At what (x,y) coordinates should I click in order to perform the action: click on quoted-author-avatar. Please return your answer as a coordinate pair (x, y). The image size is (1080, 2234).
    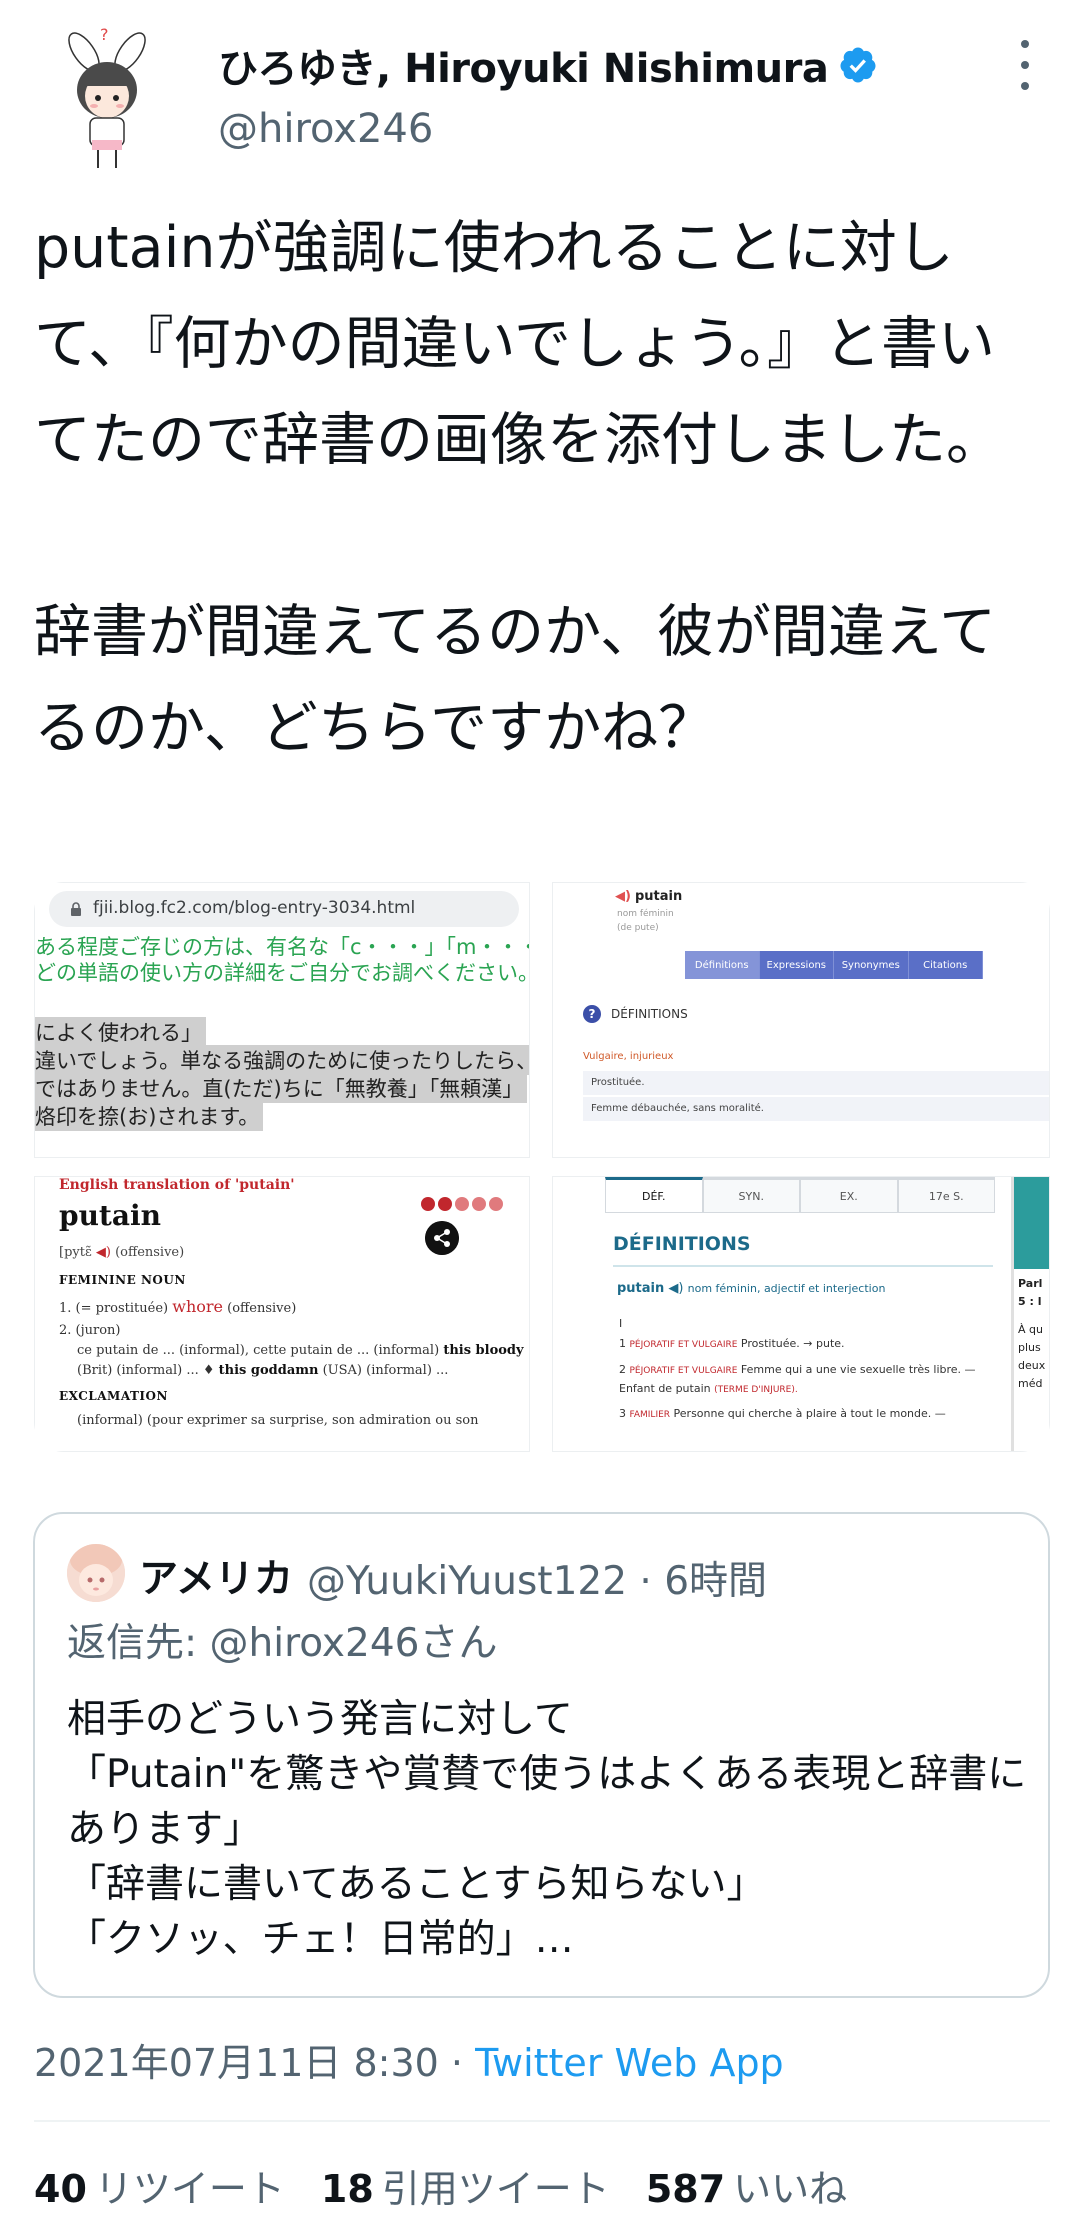
    Looking at the image, I should click on (96, 1573).